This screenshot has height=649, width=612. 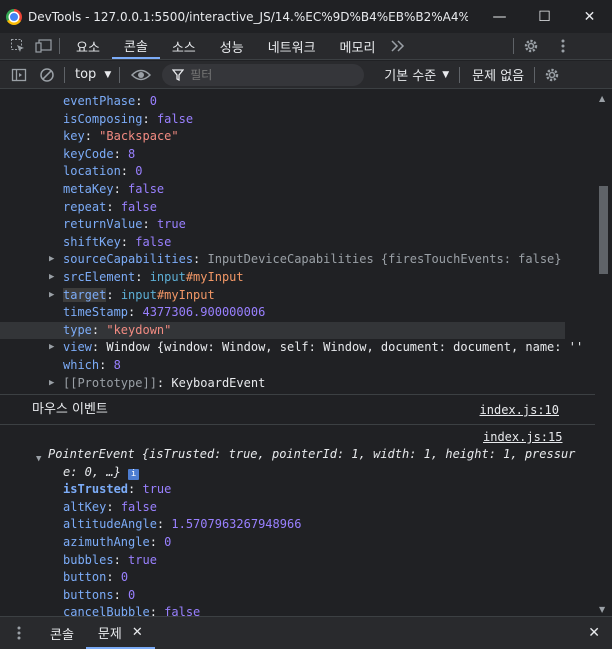 What do you see at coordinates (603, 230) in the screenshot?
I see `scrollbar-thumb` at bounding box center [603, 230].